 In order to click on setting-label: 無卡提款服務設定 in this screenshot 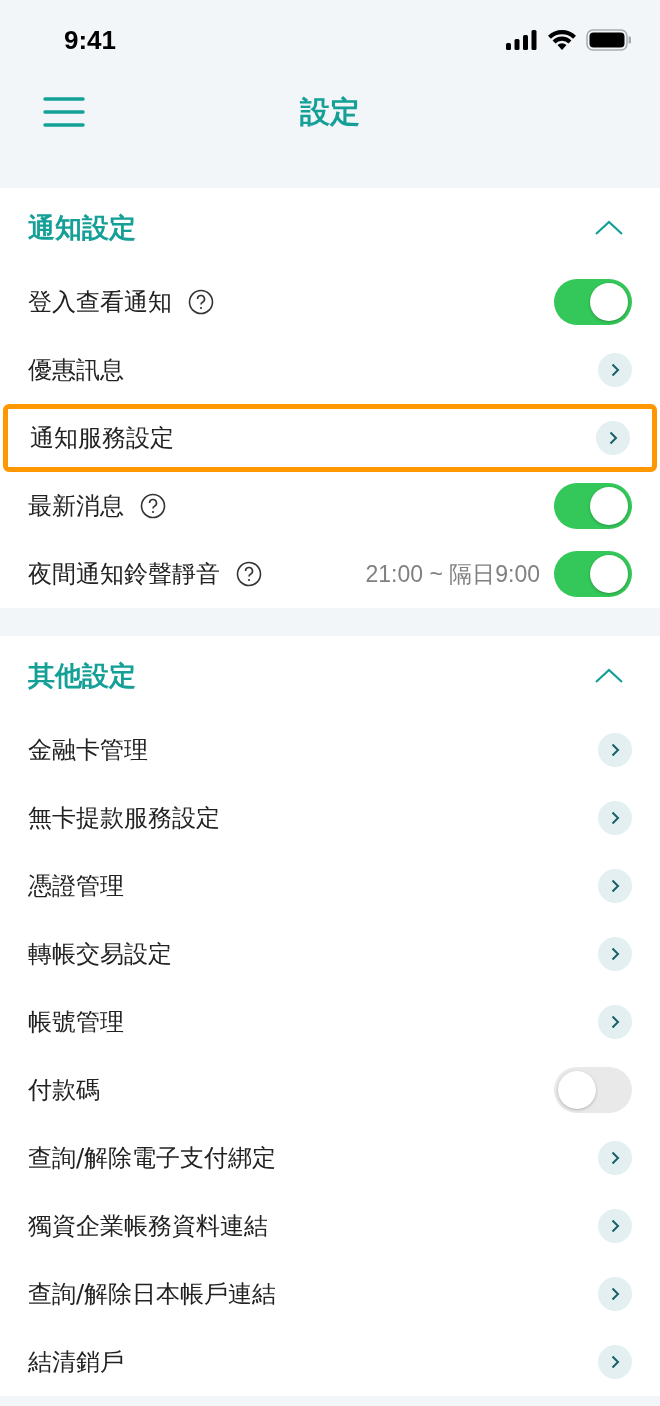, I will do `click(124, 818)`.